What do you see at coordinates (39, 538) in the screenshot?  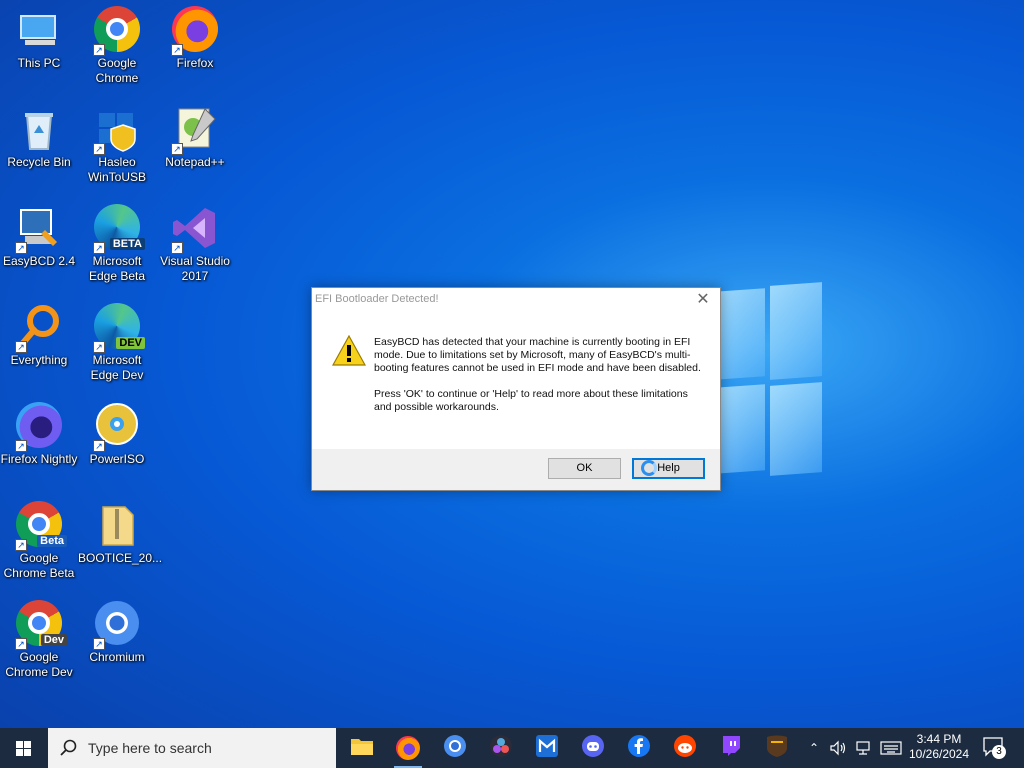 I see `desktop-icon-chrome-beta: Beta ↗ Google Chrome Beta` at bounding box center [39, 538].